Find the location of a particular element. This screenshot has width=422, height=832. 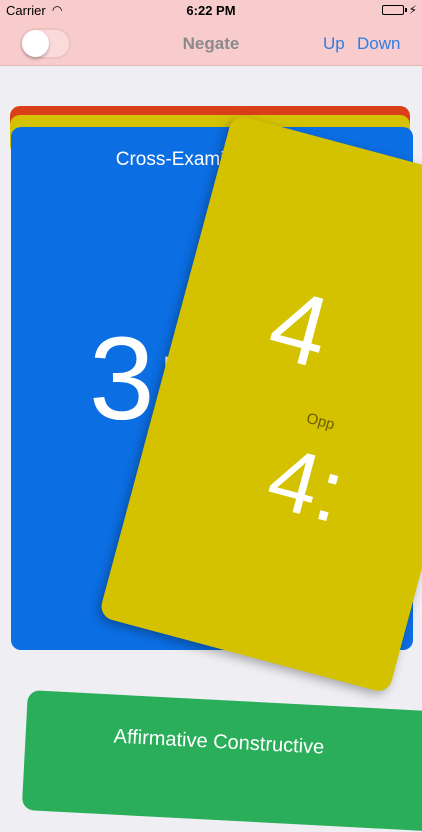

card-timer: 4: is located at coordinates (306, 484).